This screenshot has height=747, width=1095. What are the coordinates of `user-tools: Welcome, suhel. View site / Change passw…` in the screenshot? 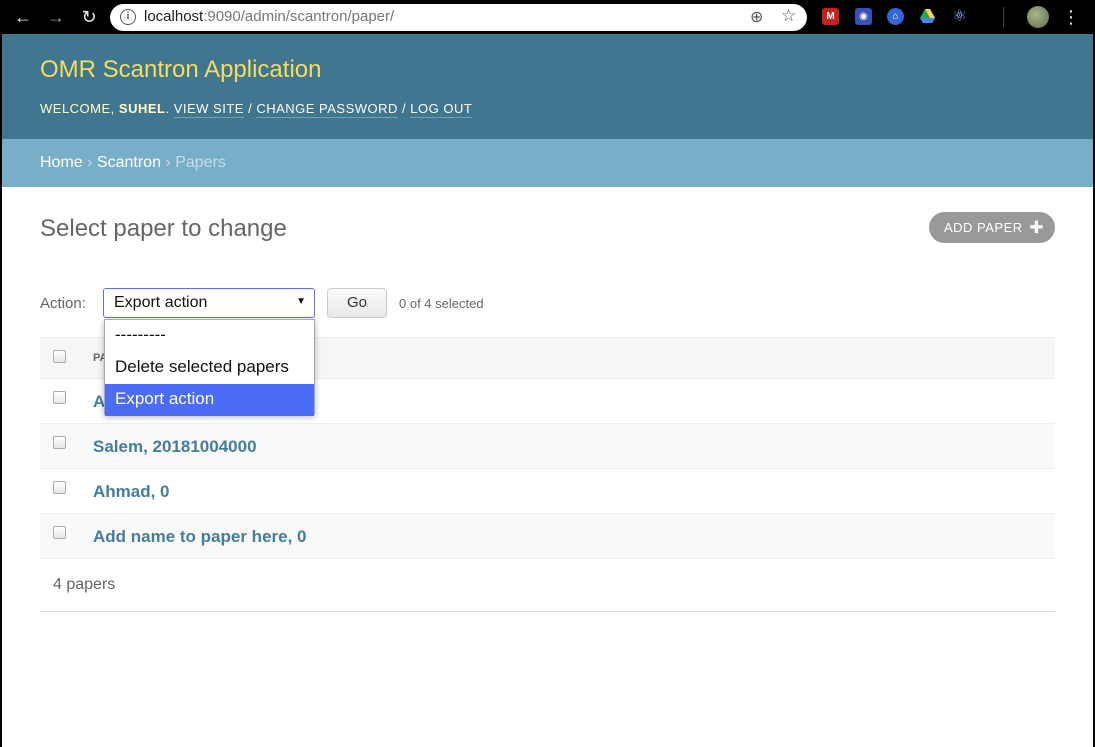 It's located at (256, 109).